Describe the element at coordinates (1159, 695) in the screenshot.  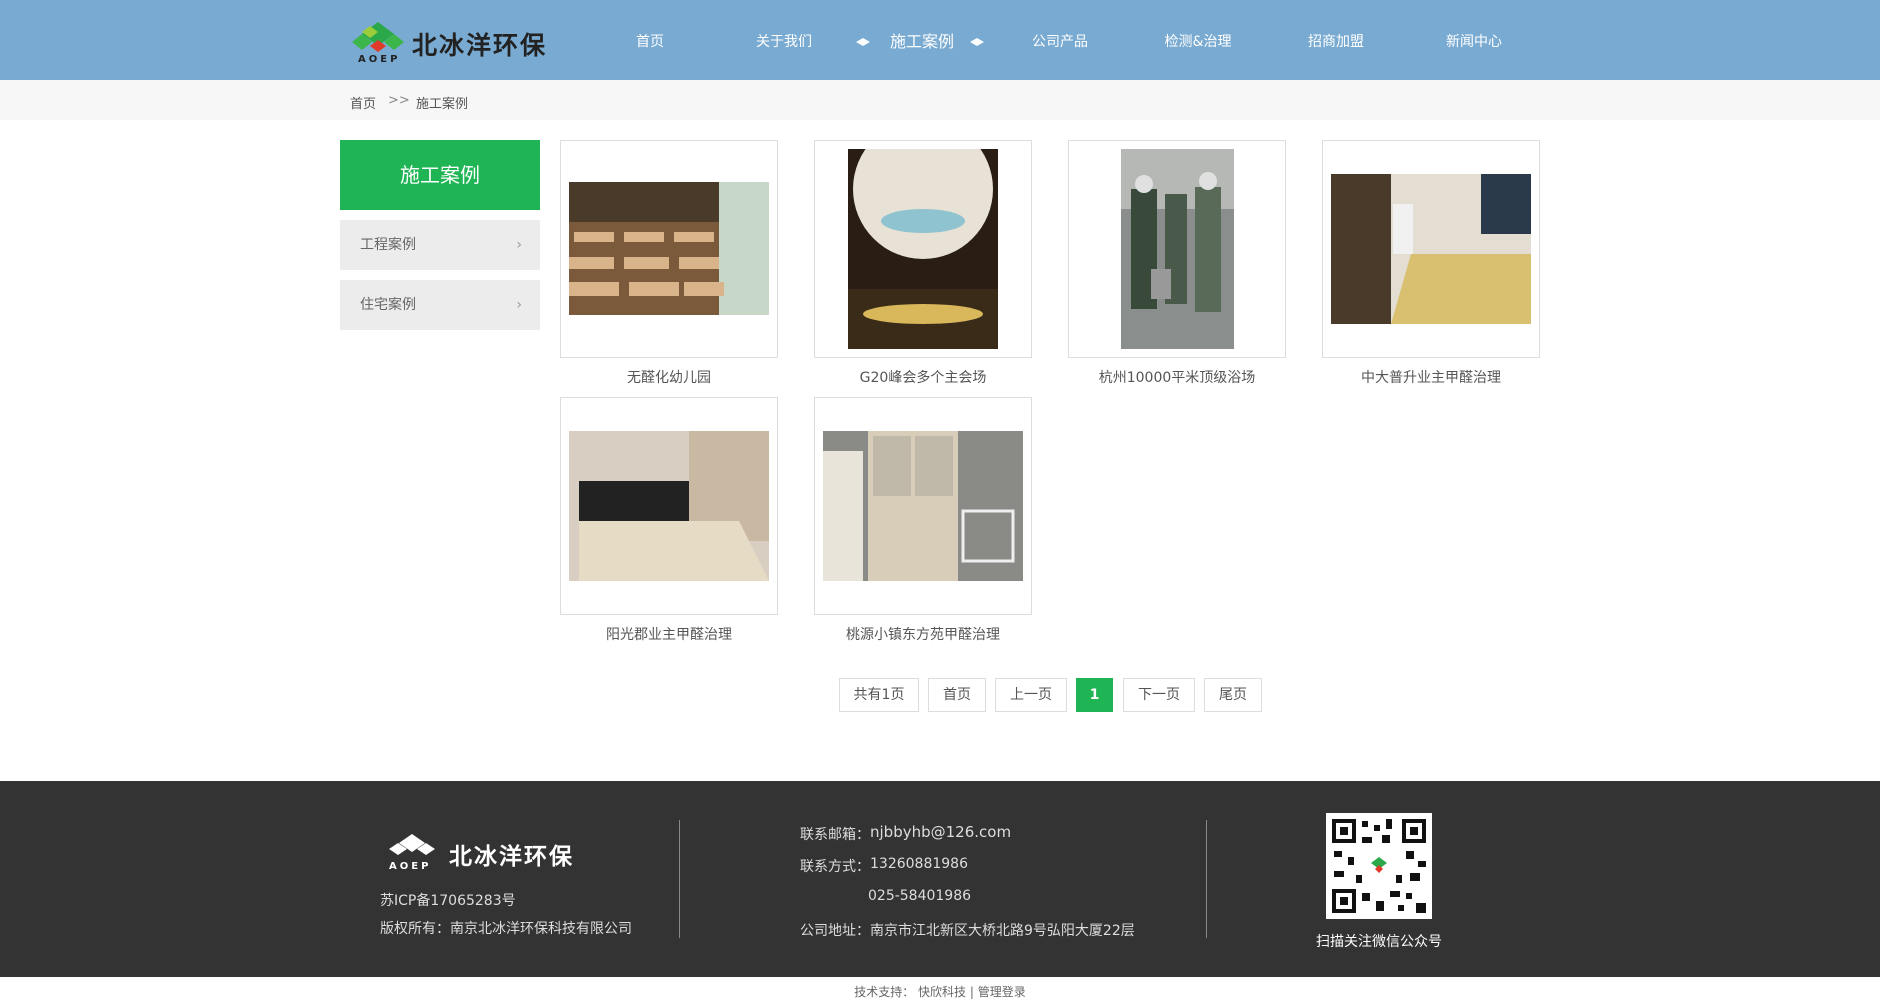
I see `pagination-next-button: 下一页` at that location.